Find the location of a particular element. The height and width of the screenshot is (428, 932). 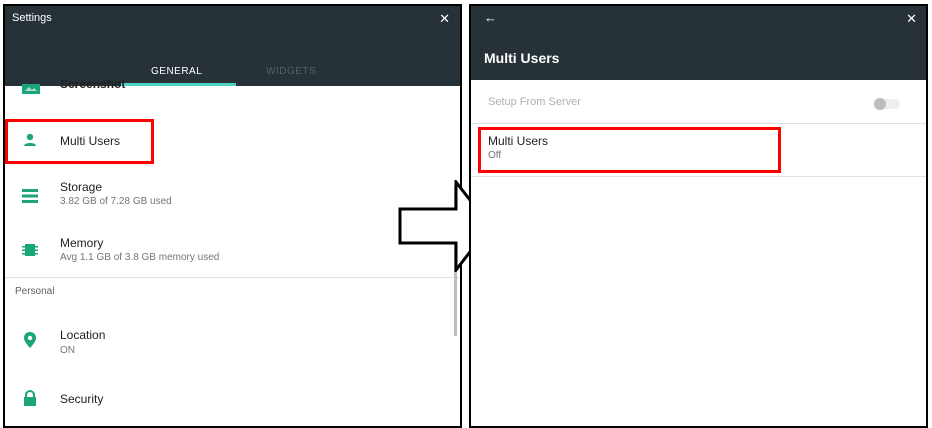

settings-item-location: Location ON is located at coordinates (228, 340).